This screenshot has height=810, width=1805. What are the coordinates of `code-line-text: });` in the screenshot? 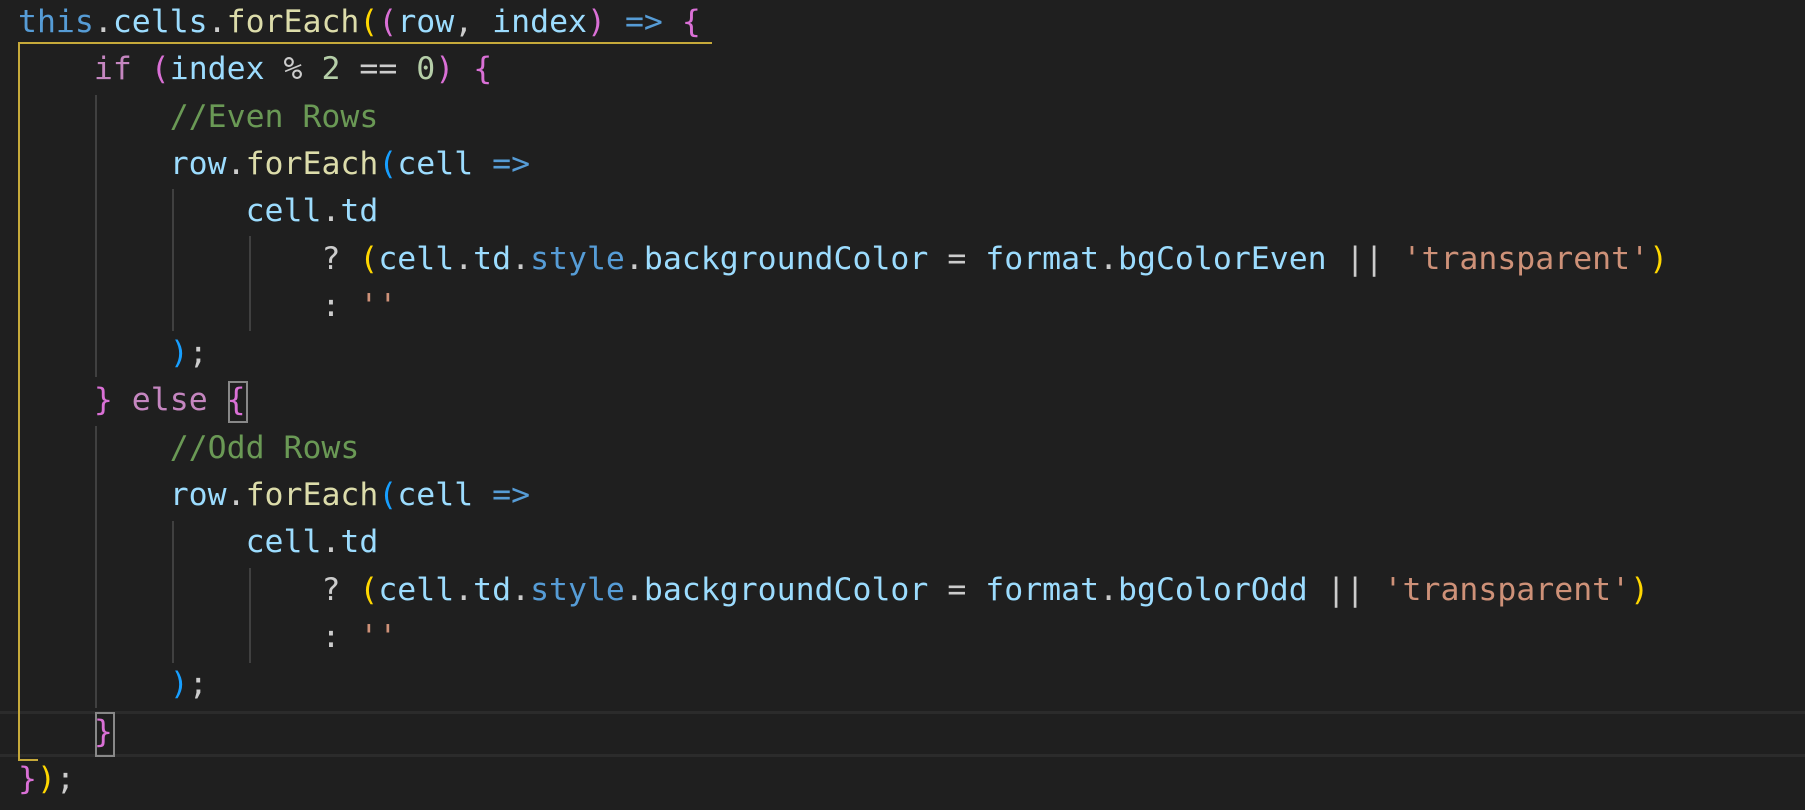 It's located at (46, 779).